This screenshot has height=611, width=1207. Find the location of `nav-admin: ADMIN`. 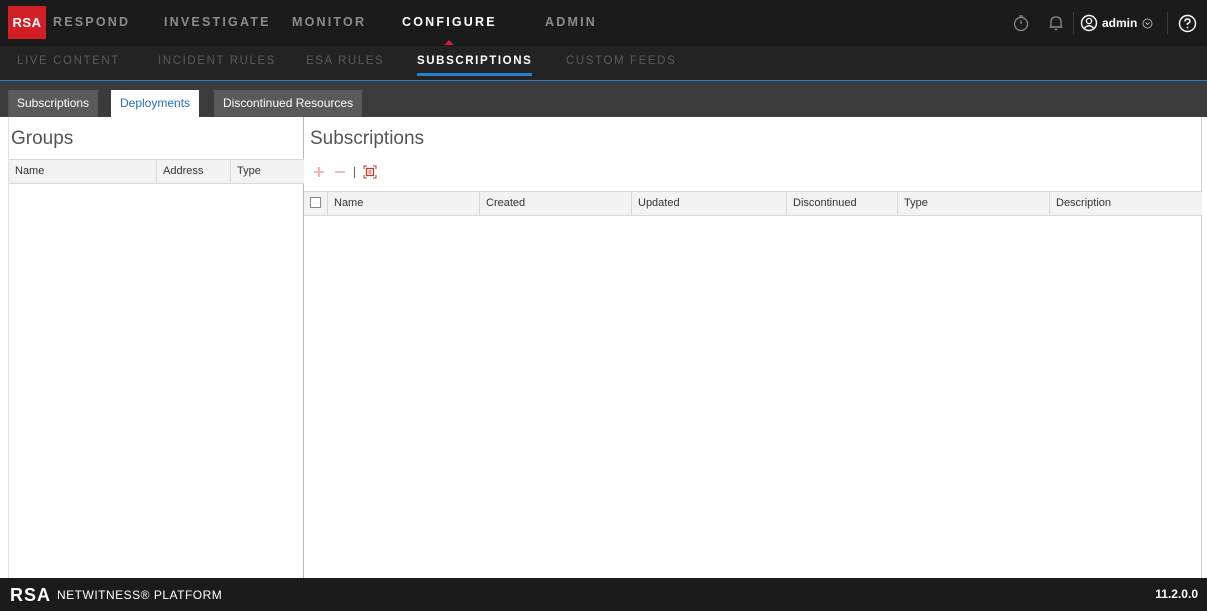

nav-admin: ADMIN is located at coordinates (571, 22).